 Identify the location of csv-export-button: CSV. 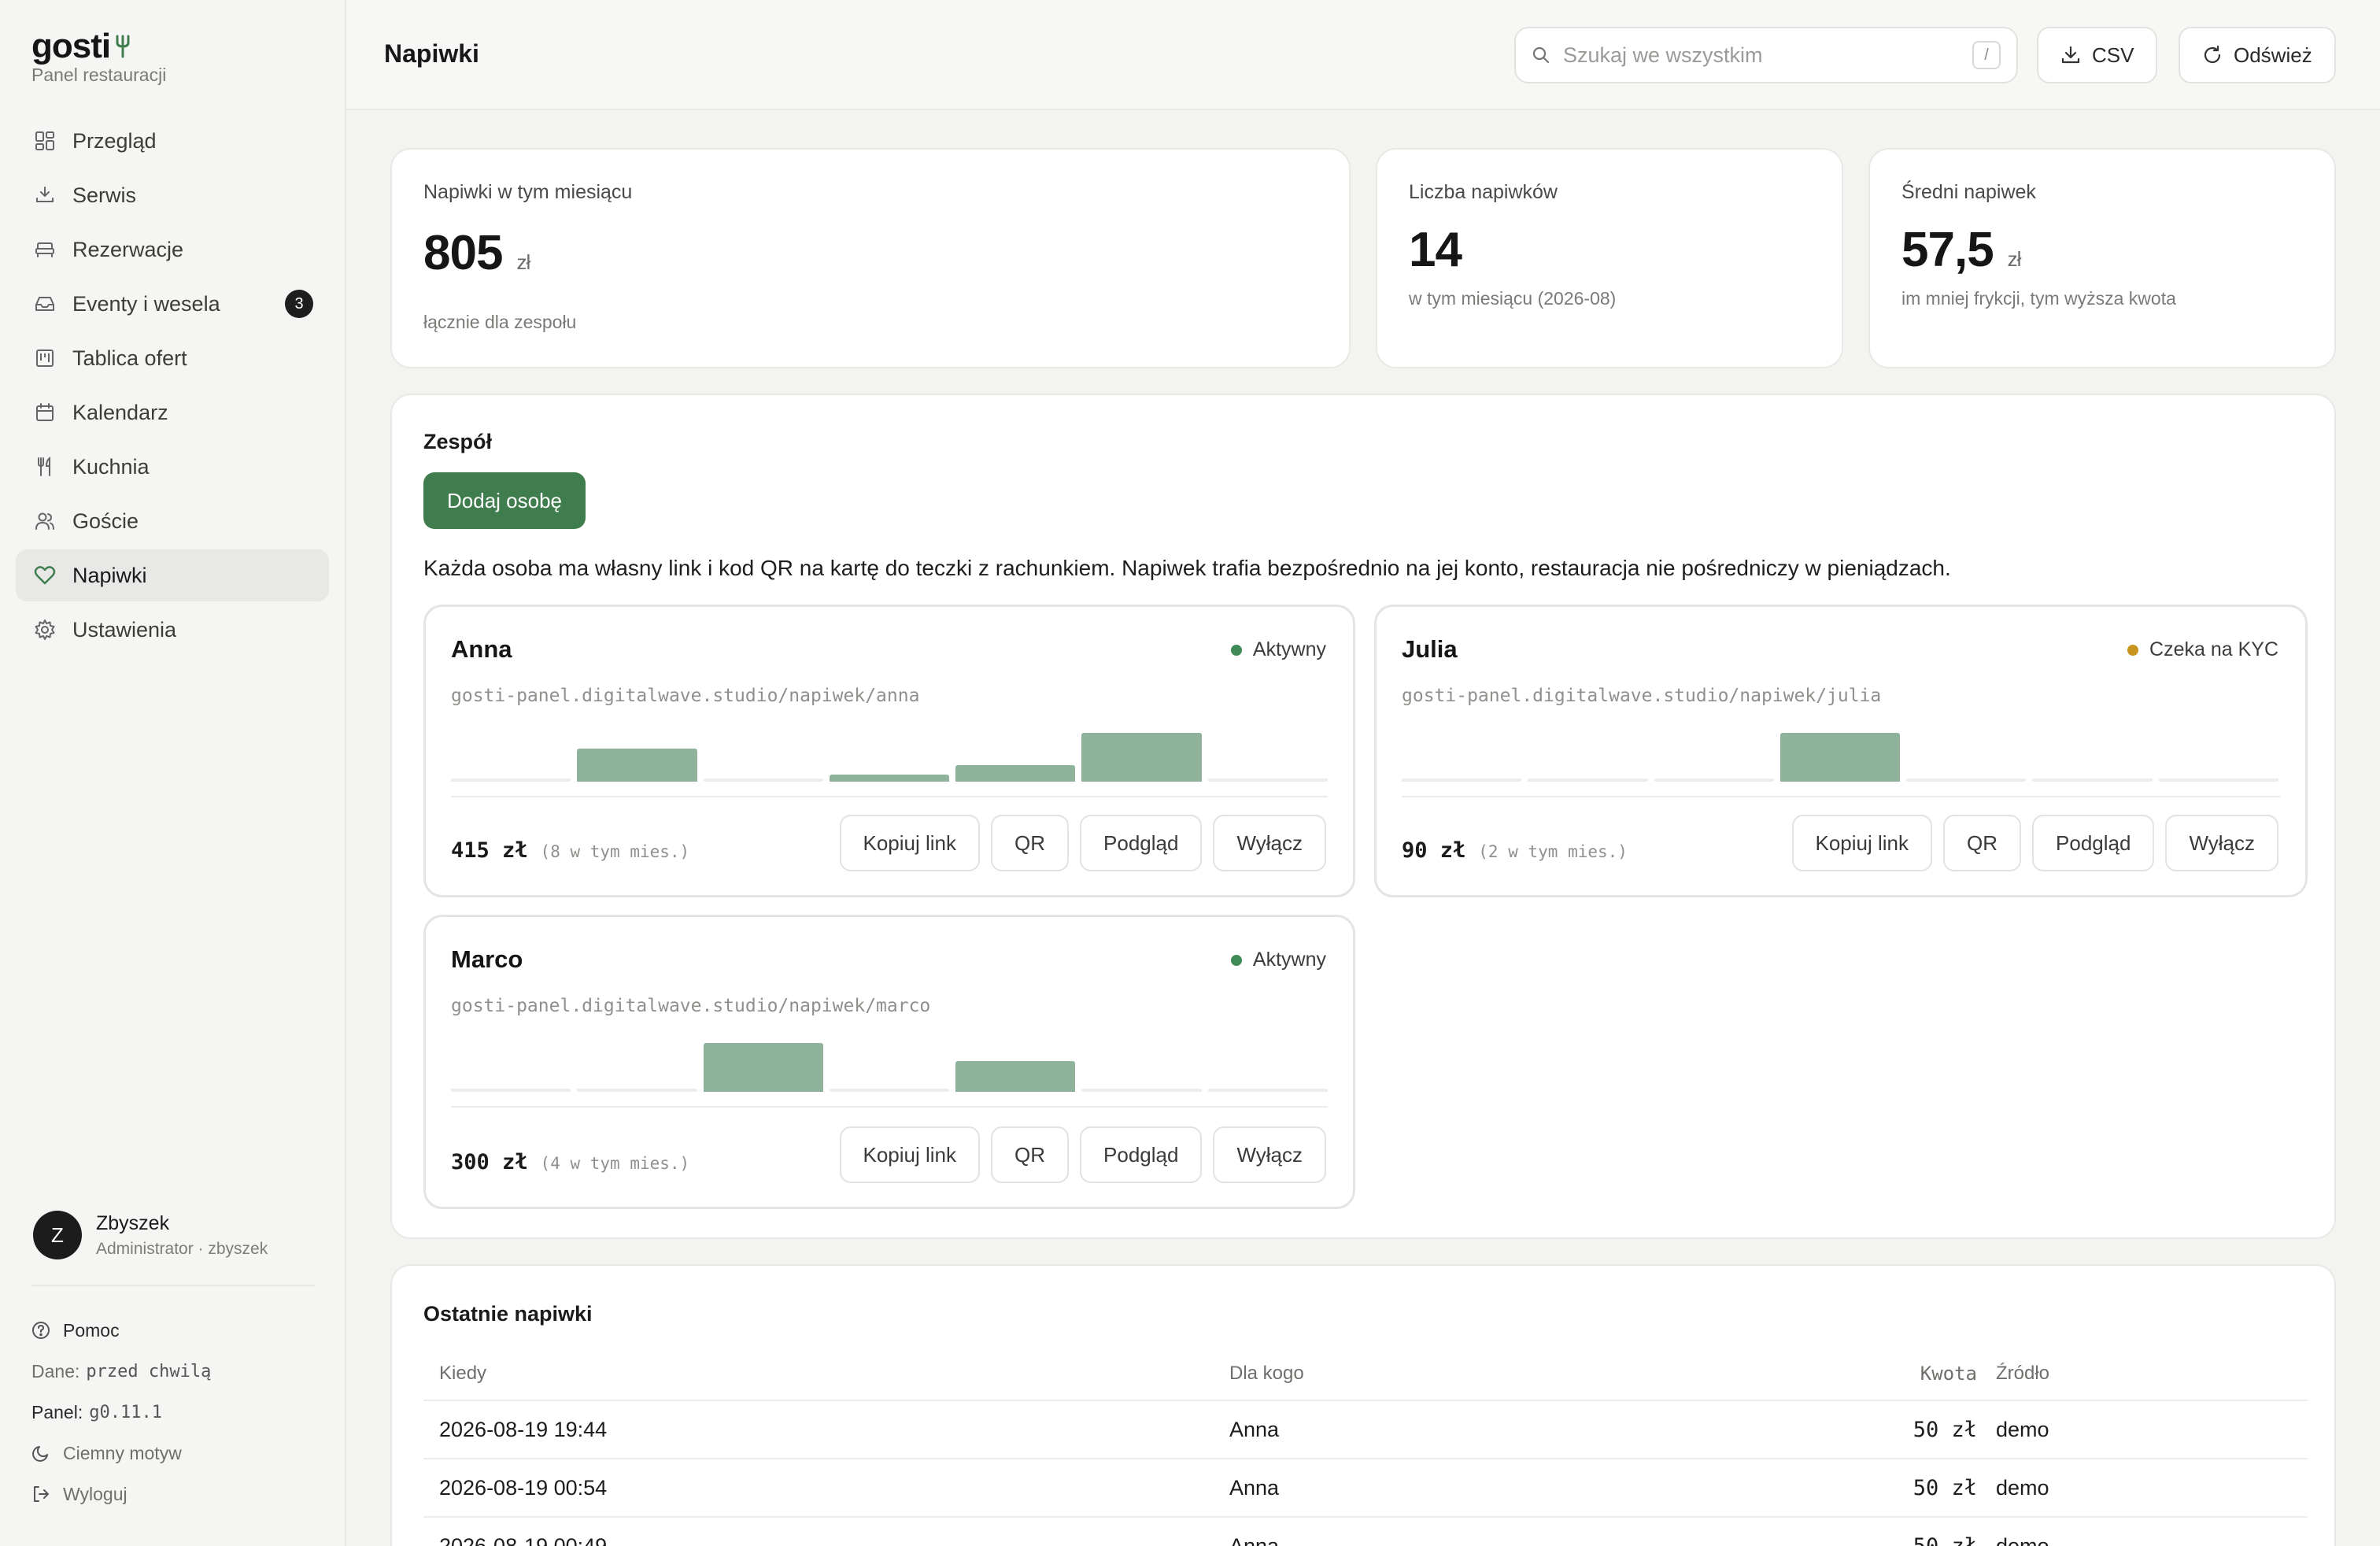
(2097, 55).